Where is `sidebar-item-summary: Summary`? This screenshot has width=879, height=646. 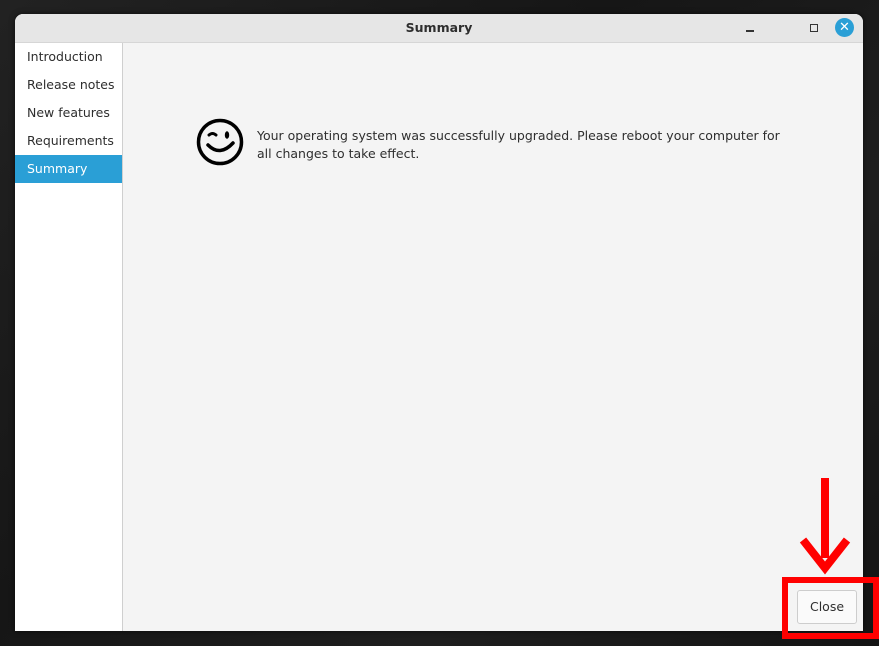 sidebar-item-summary: Summary is located at coordinates (68, 169).